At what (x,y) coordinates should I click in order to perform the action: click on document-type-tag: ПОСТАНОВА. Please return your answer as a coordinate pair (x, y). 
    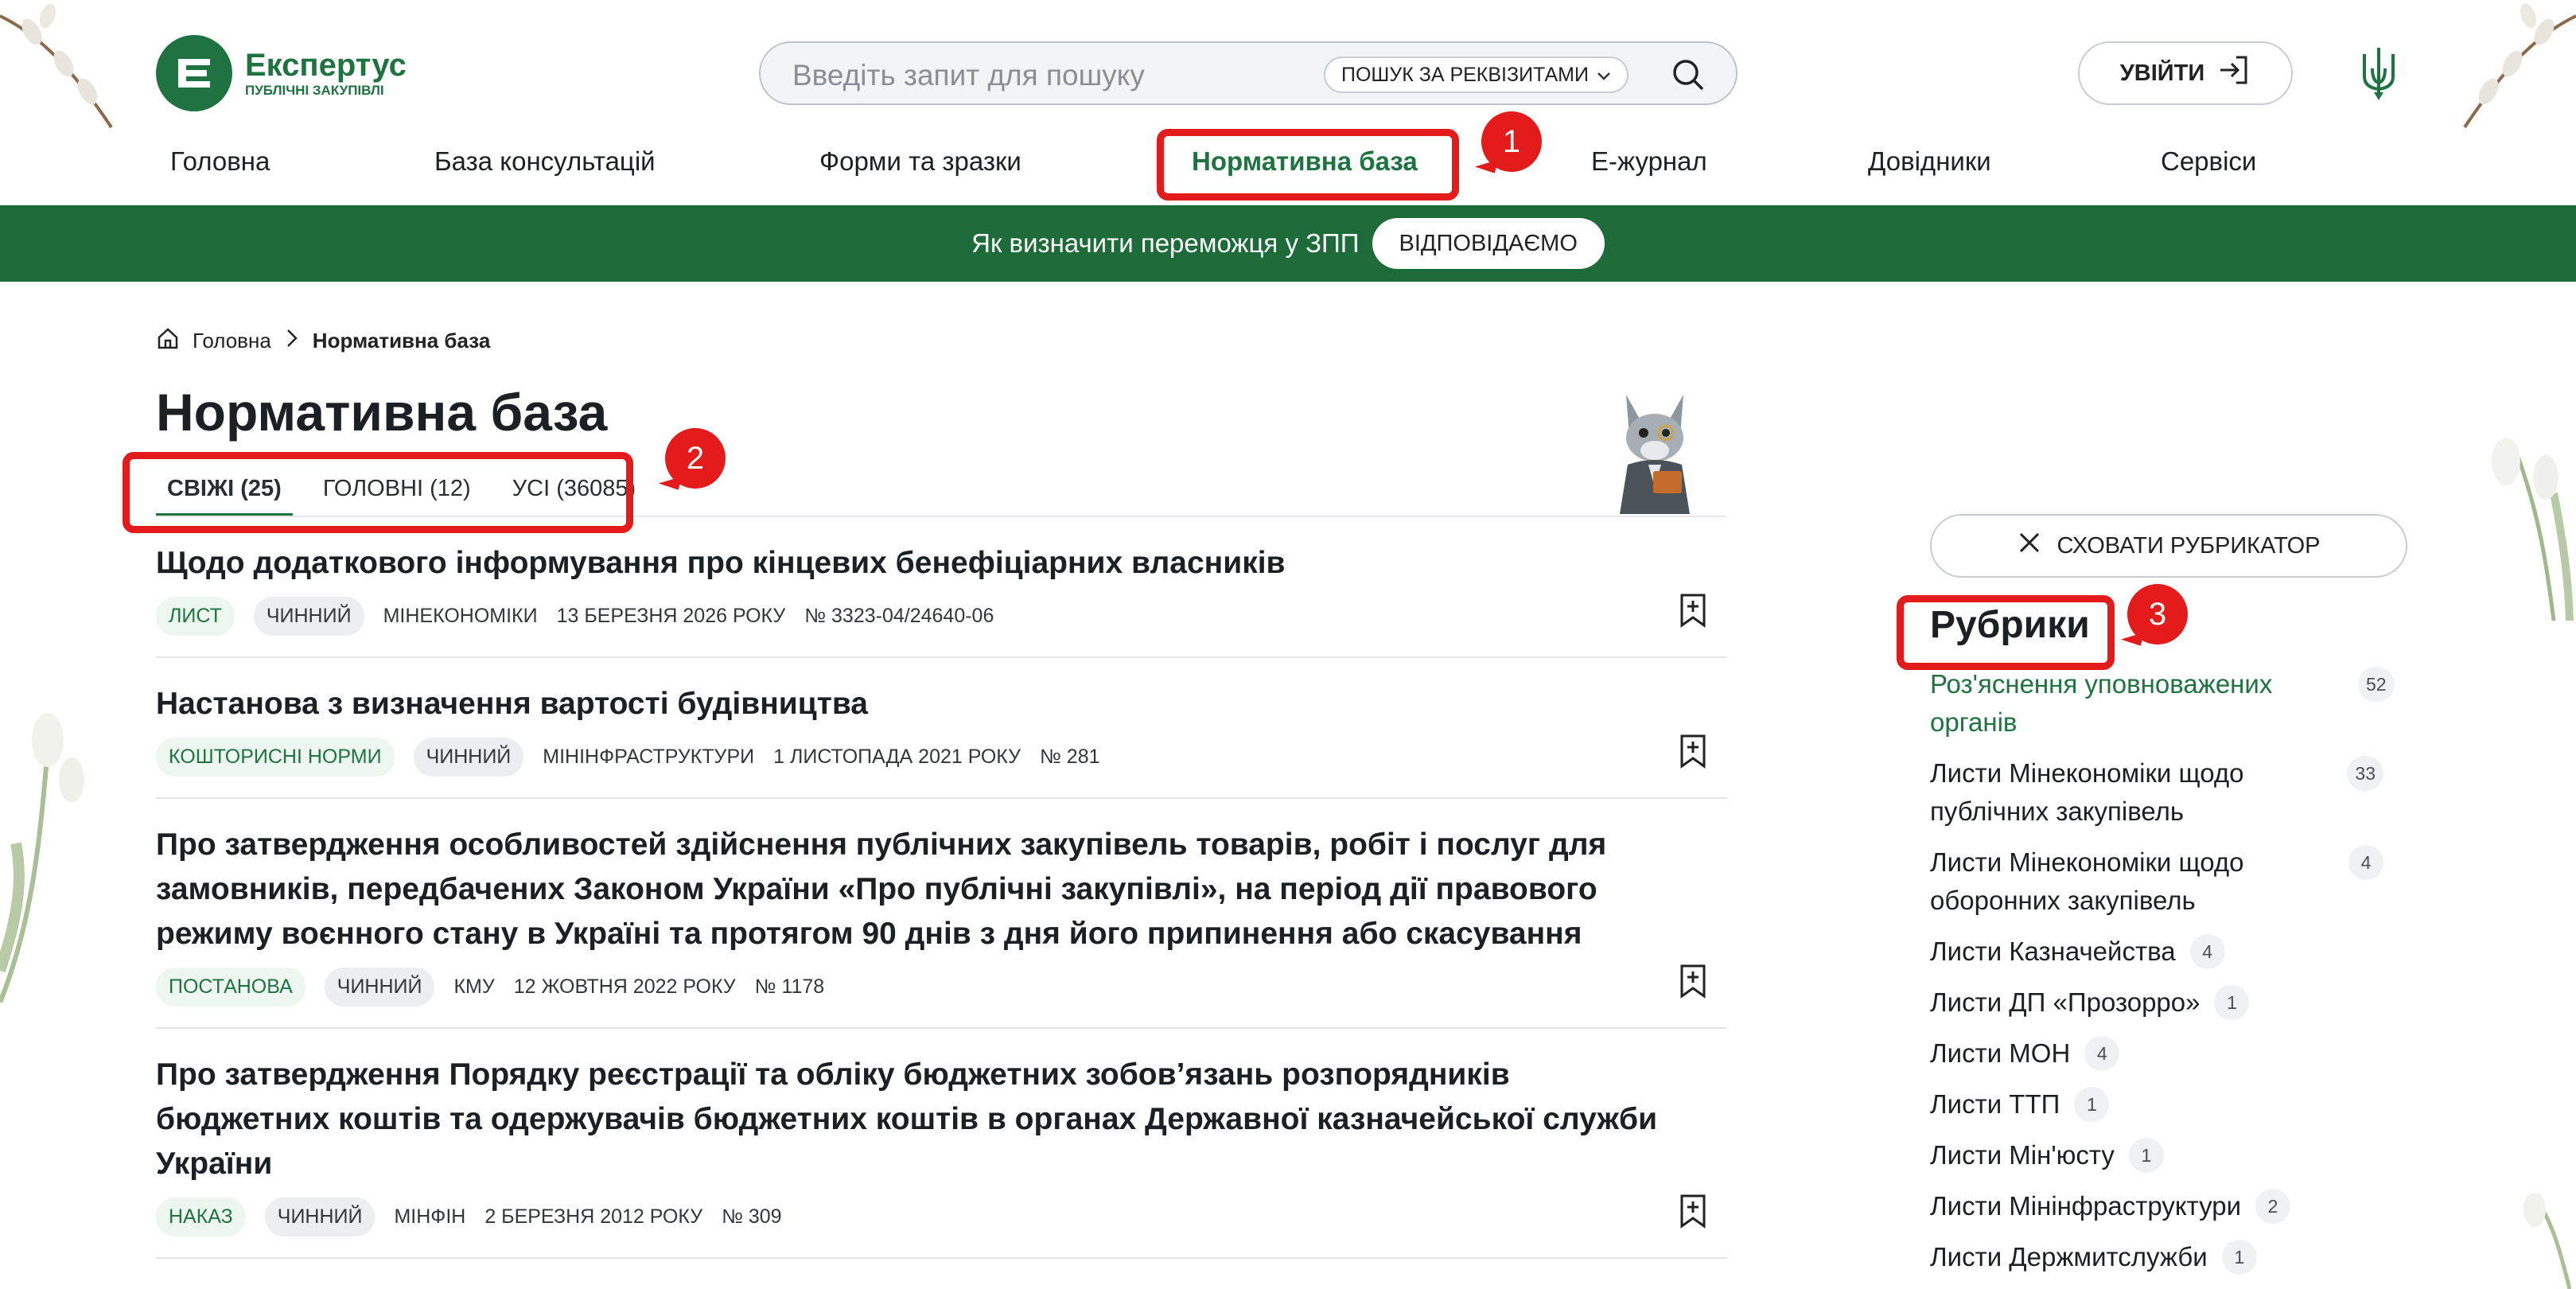
    Looking at the image, I should click on (231, 988).